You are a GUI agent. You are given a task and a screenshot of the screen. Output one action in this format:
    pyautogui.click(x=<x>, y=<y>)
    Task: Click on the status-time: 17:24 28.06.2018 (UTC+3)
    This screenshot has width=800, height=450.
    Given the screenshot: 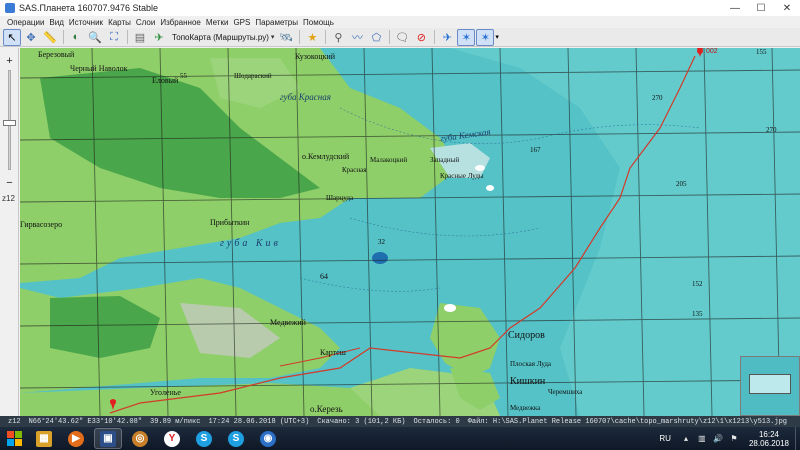 What is the action you would take?
    pyautogui.click(x=259, y=421)
    